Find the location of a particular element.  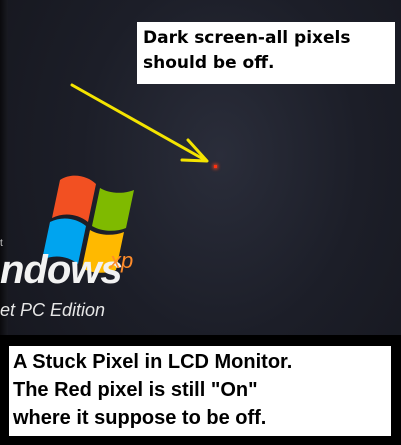

stuck-red-pixel is located at coordinates (215, 166).